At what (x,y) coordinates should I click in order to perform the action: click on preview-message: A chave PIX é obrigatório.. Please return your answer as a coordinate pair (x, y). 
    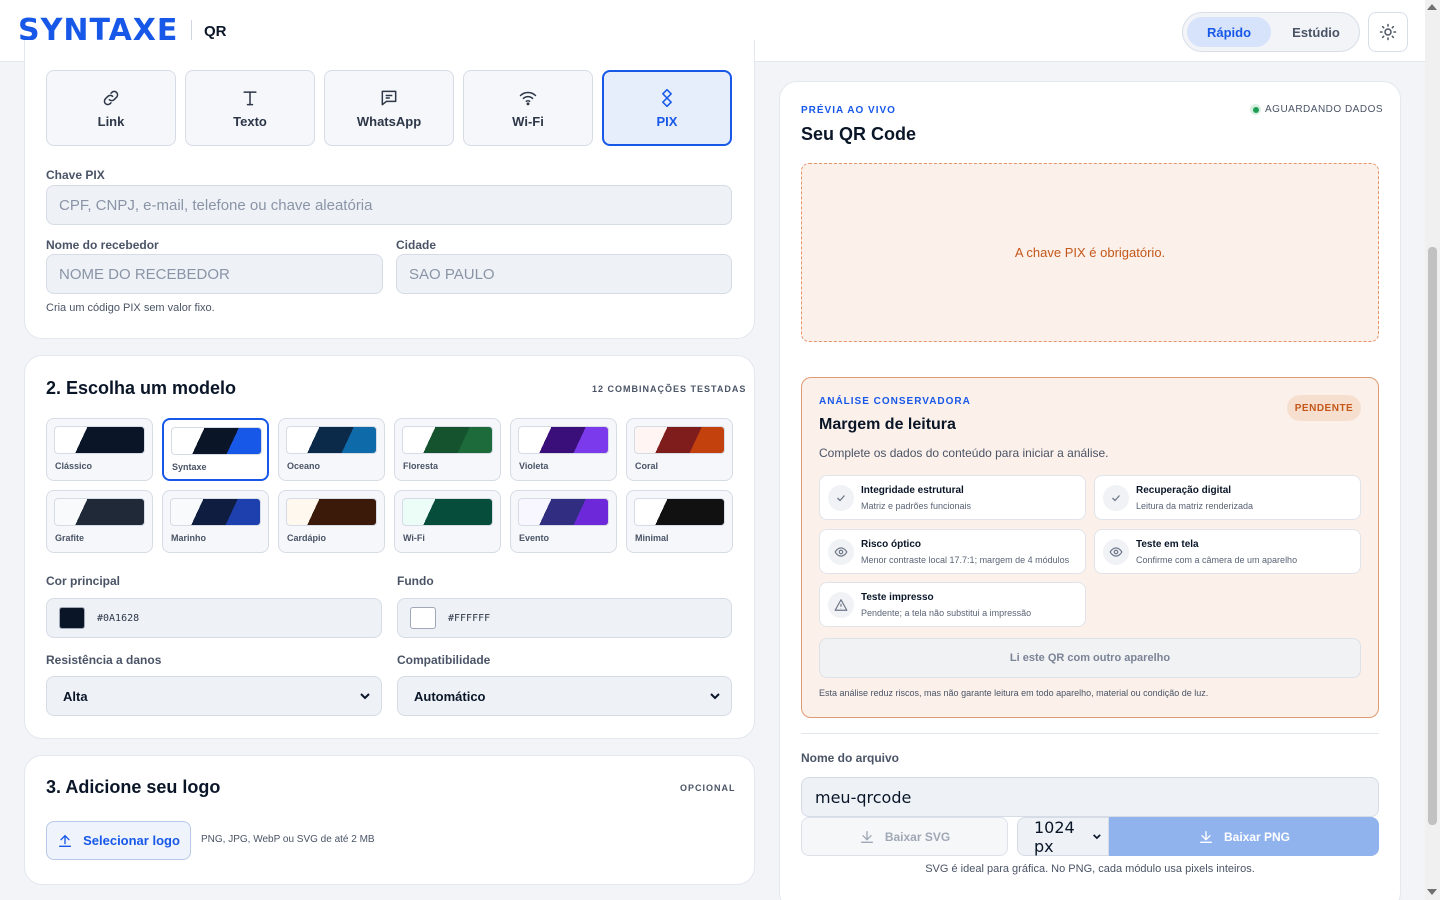
    Looking at the image, I should click on (1090, 252).